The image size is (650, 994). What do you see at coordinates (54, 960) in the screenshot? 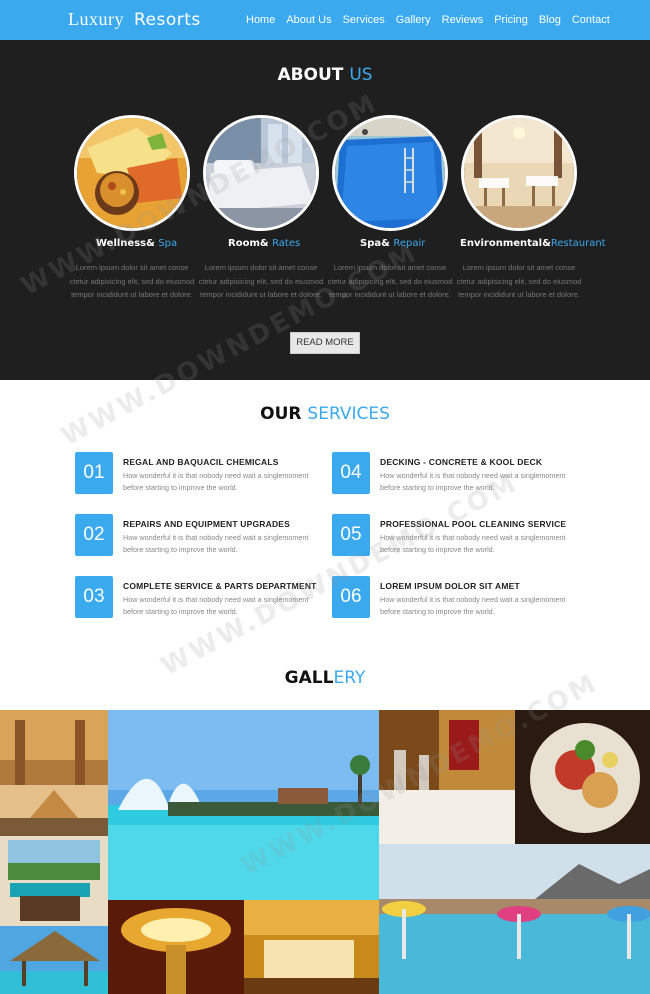
I see `gallery-image-hut` at bounding box center [54, 960].